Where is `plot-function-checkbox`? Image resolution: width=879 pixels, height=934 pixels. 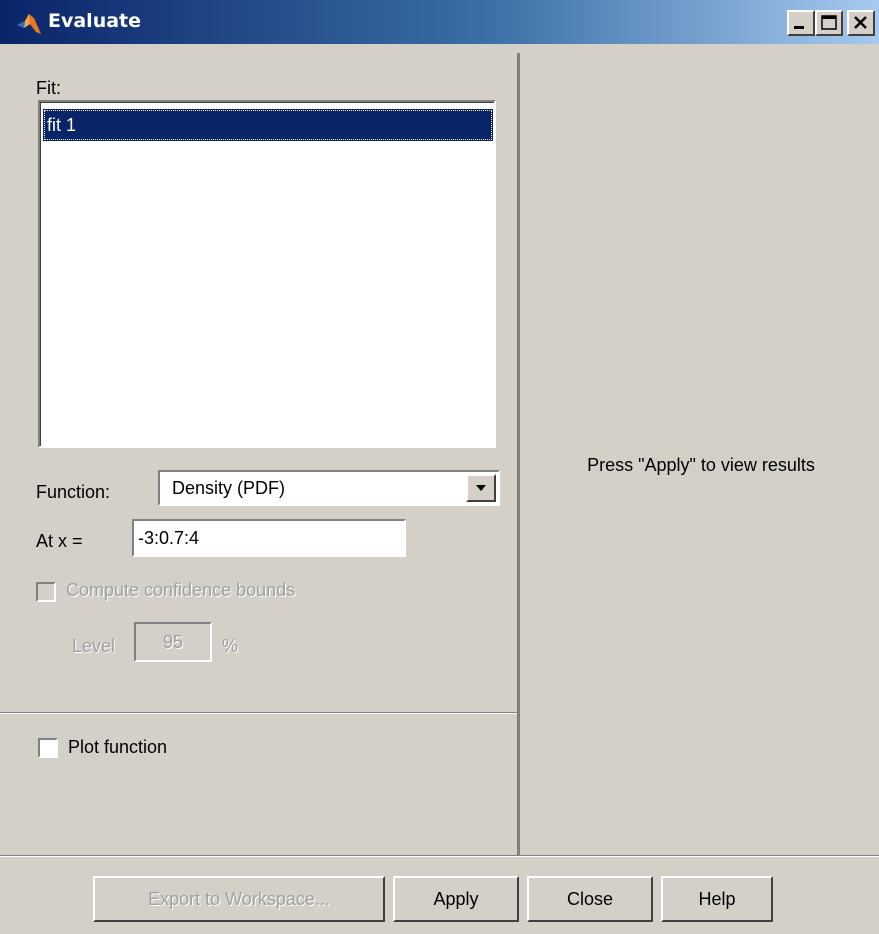
plot-function-checkbox is located at coordinates (48, 748).